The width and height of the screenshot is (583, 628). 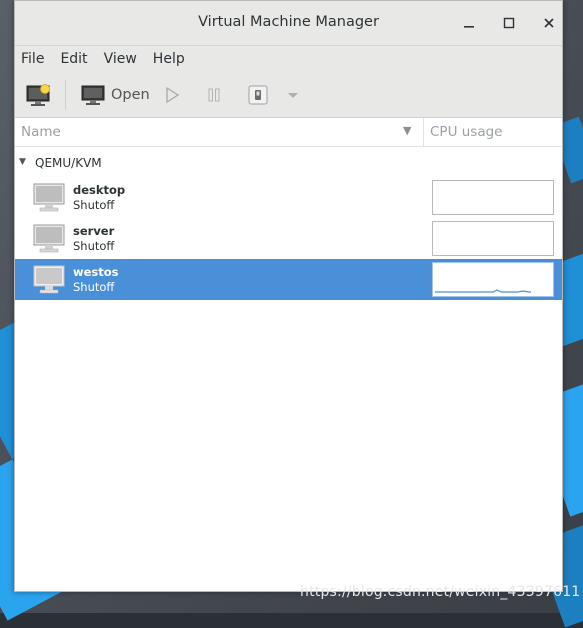 I want to click on list-header: Name ▼ CPU usage, so click(x=288, y=132).